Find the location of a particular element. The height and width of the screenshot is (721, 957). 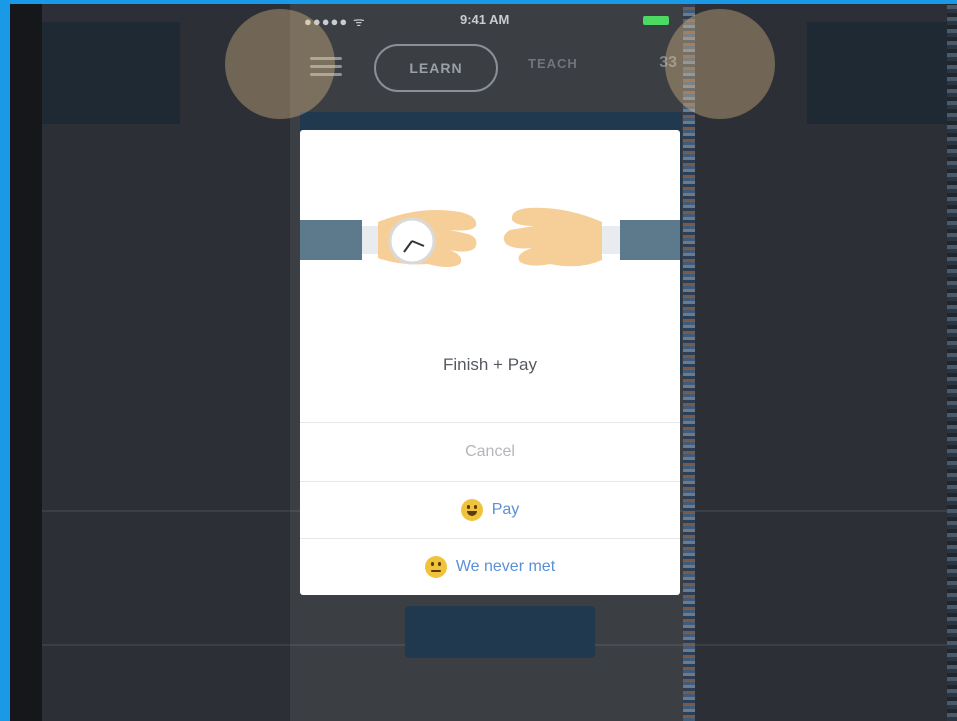

left-sleeve is located at coordinates (331, 240).